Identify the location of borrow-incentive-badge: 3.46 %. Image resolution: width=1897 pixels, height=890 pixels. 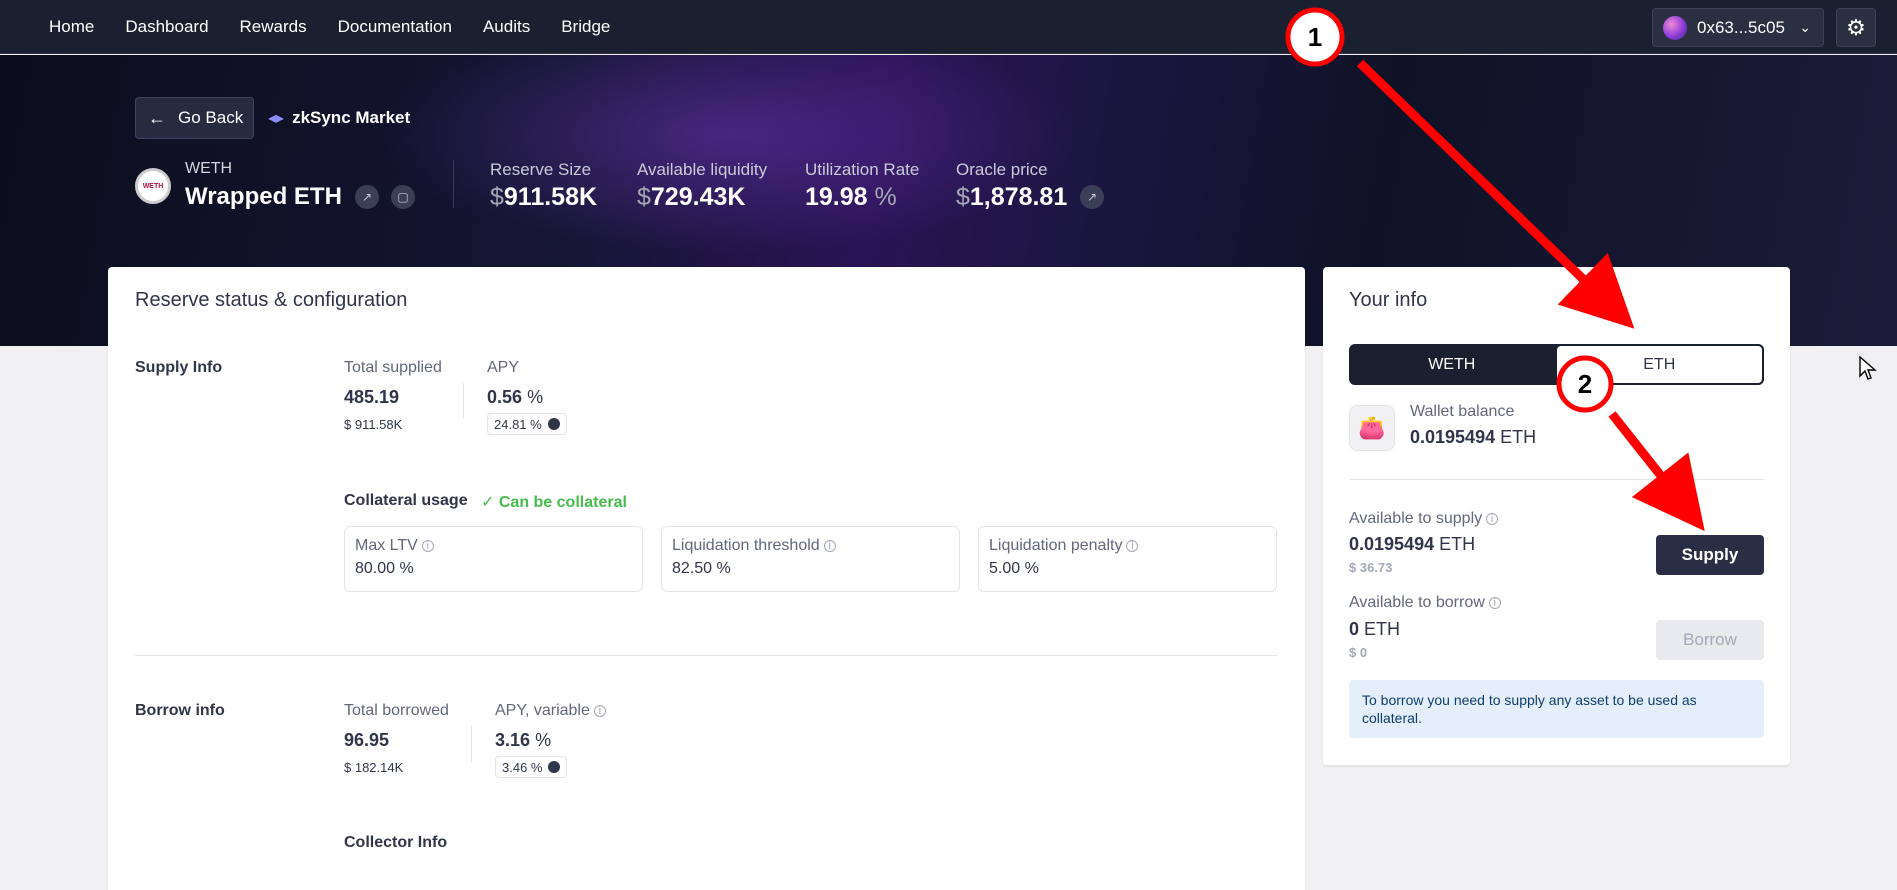
(531, 767).